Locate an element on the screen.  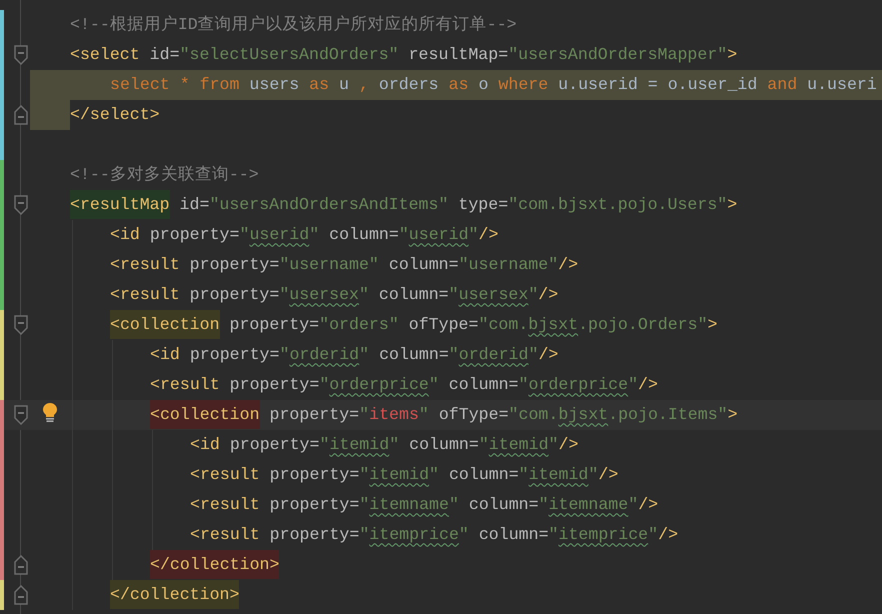
code-line: <result property="itemname" column="itemname"/> is located at coordinates (424, 505).